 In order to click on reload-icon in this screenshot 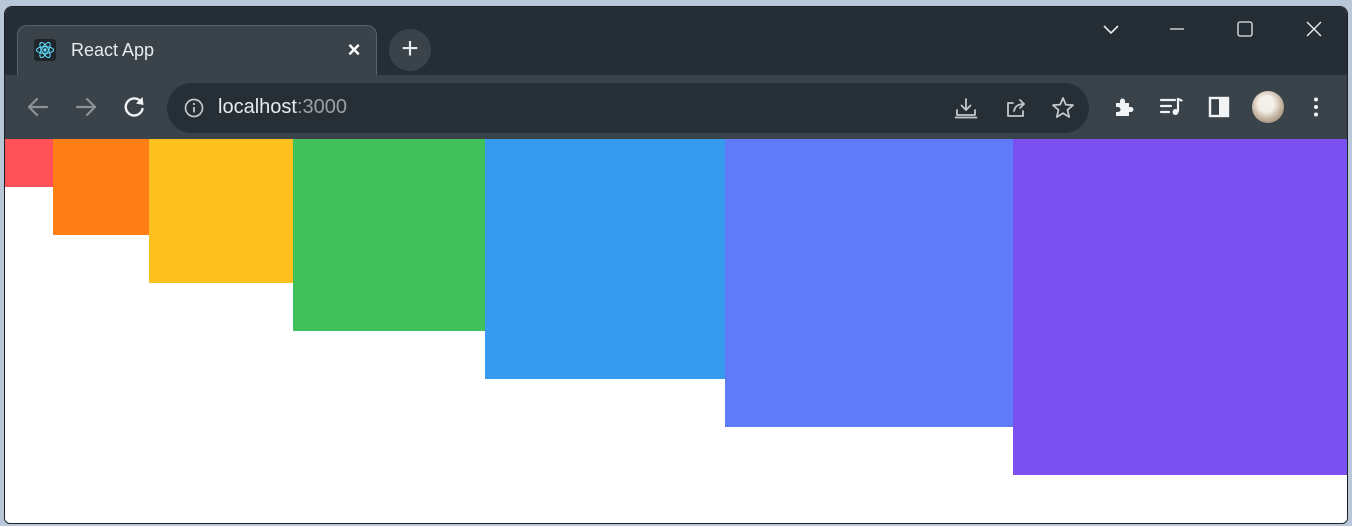, I will do `click(134, 107)`.